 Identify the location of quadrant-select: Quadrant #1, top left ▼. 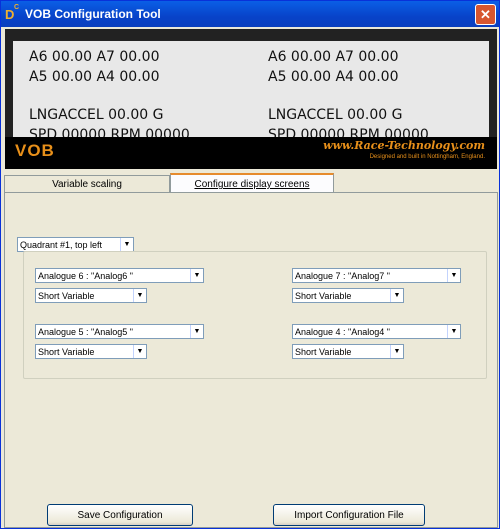
(75, 244).